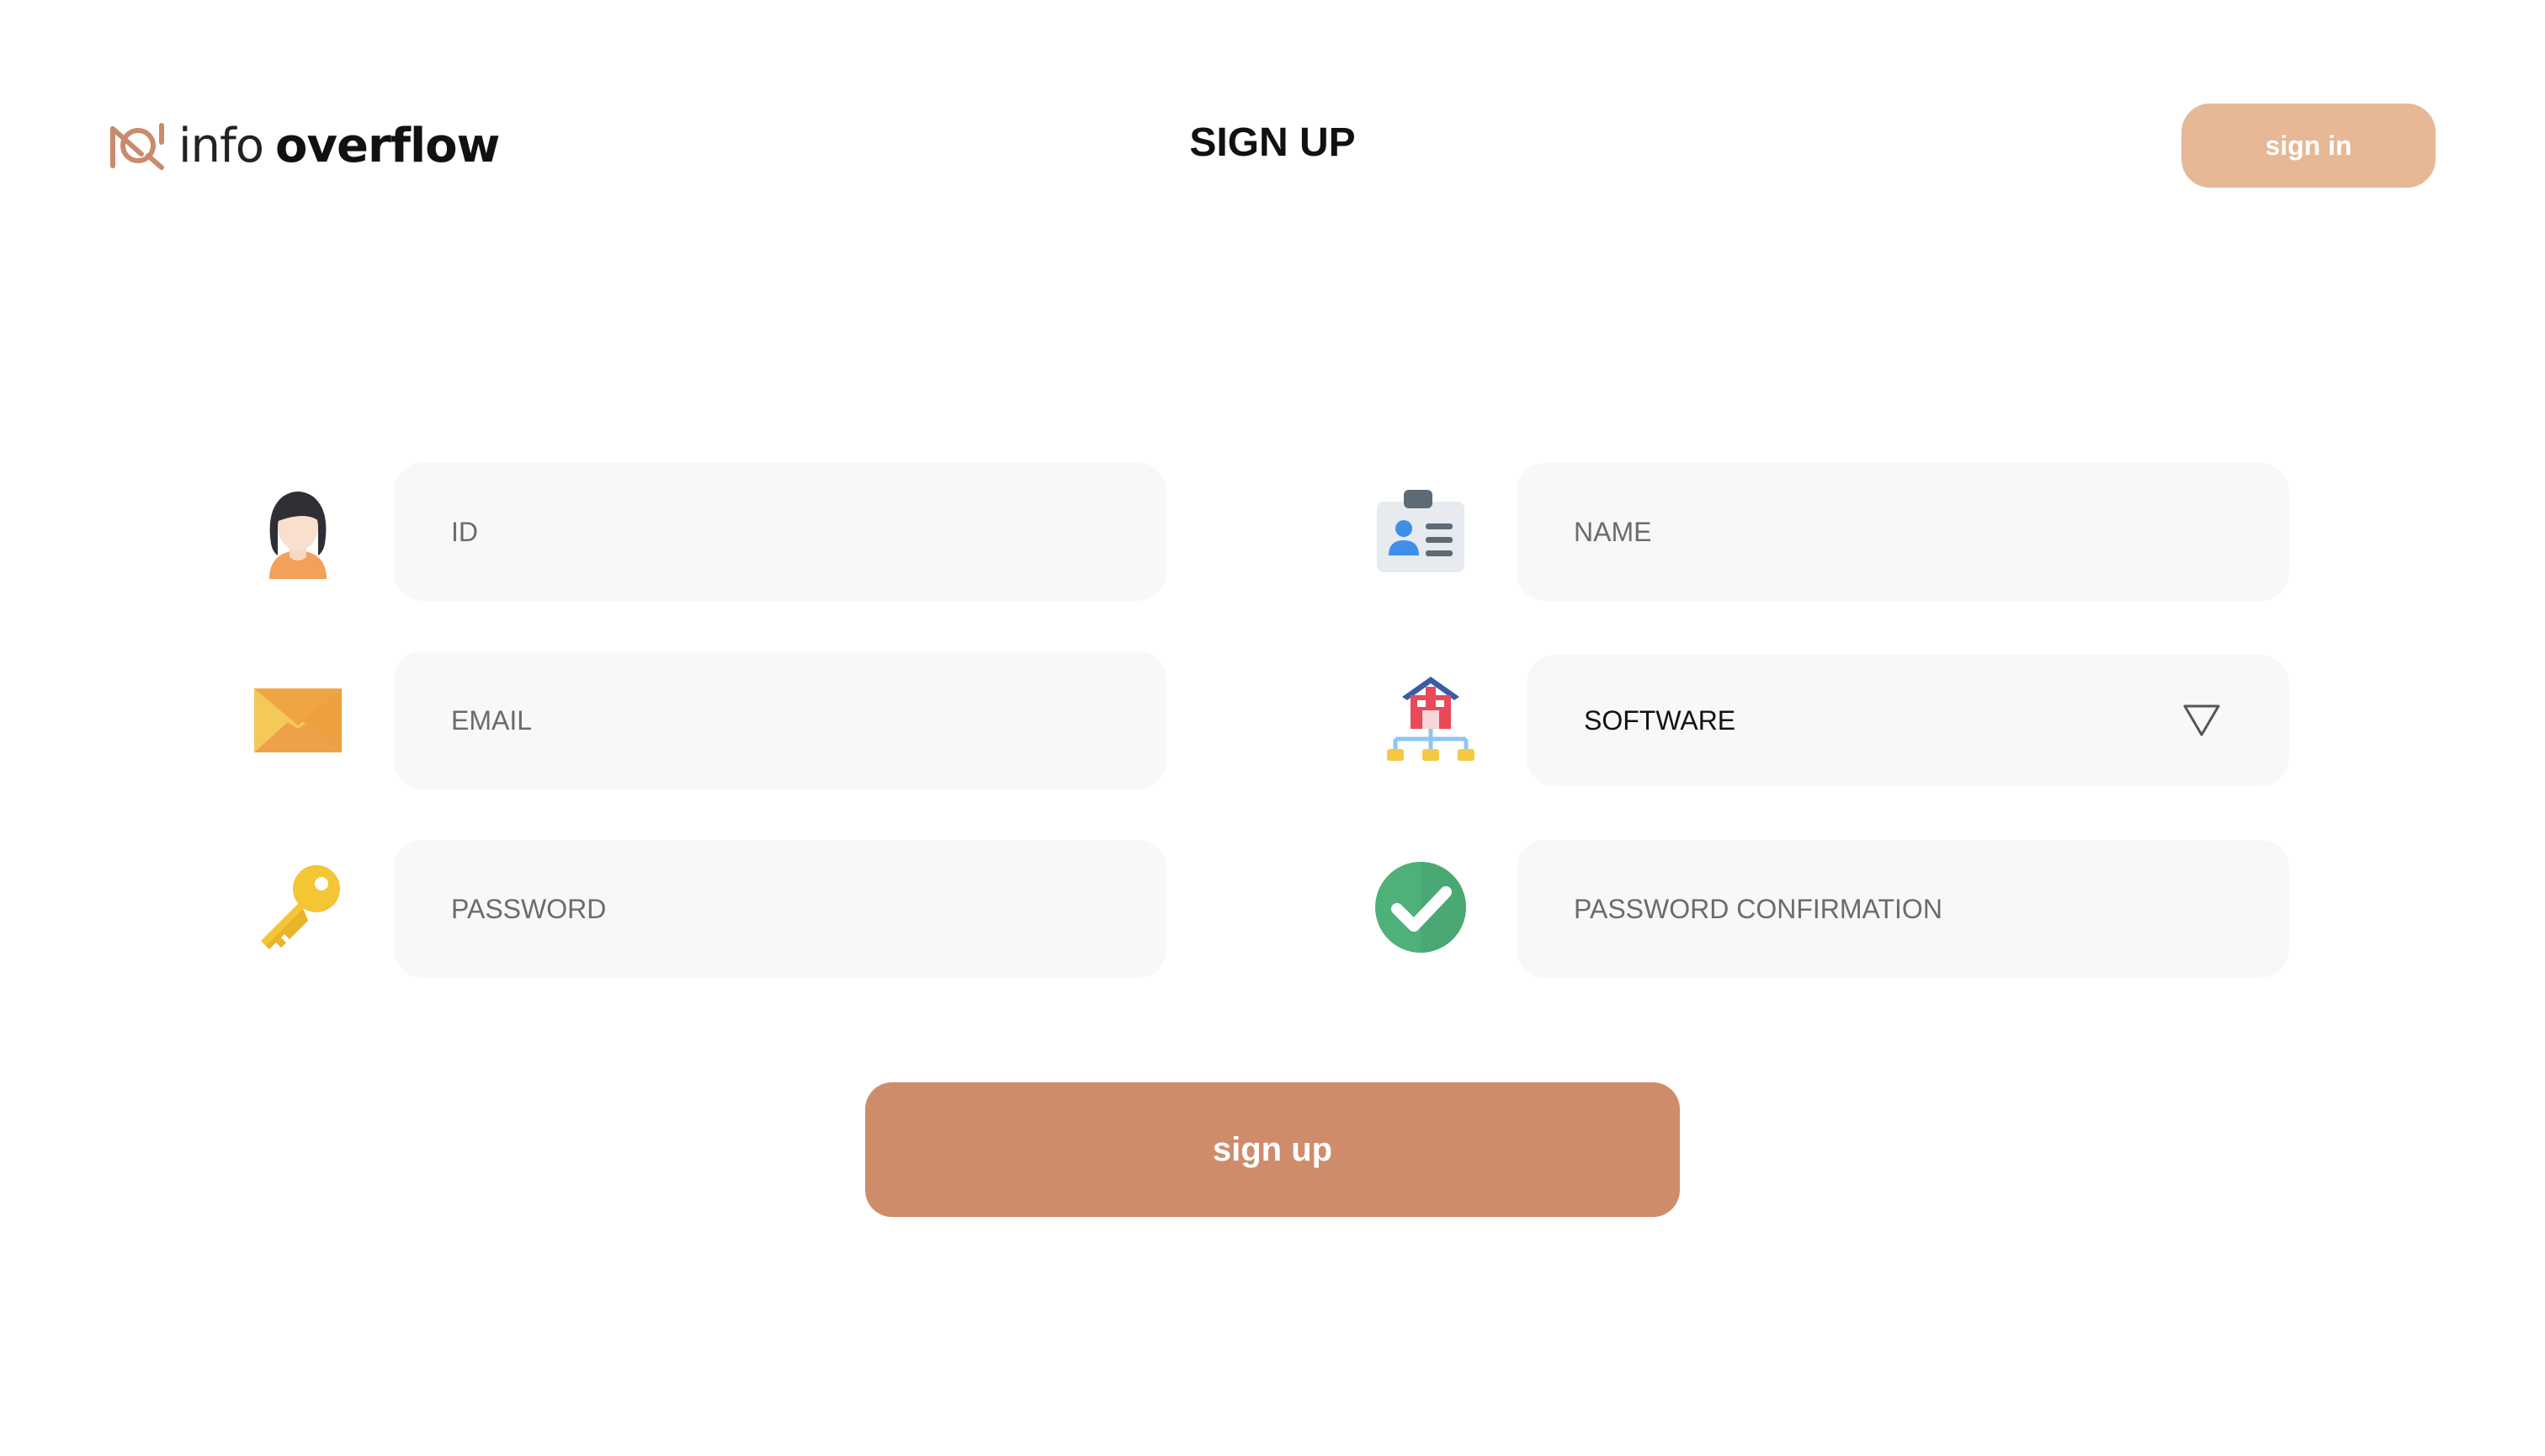 The height and width of the screenshot is (1456, 2545). What do you see at coordinates (1903, 532) in the screenshot?
I see `name-input: NAME` at bounding box center [1903, 532].